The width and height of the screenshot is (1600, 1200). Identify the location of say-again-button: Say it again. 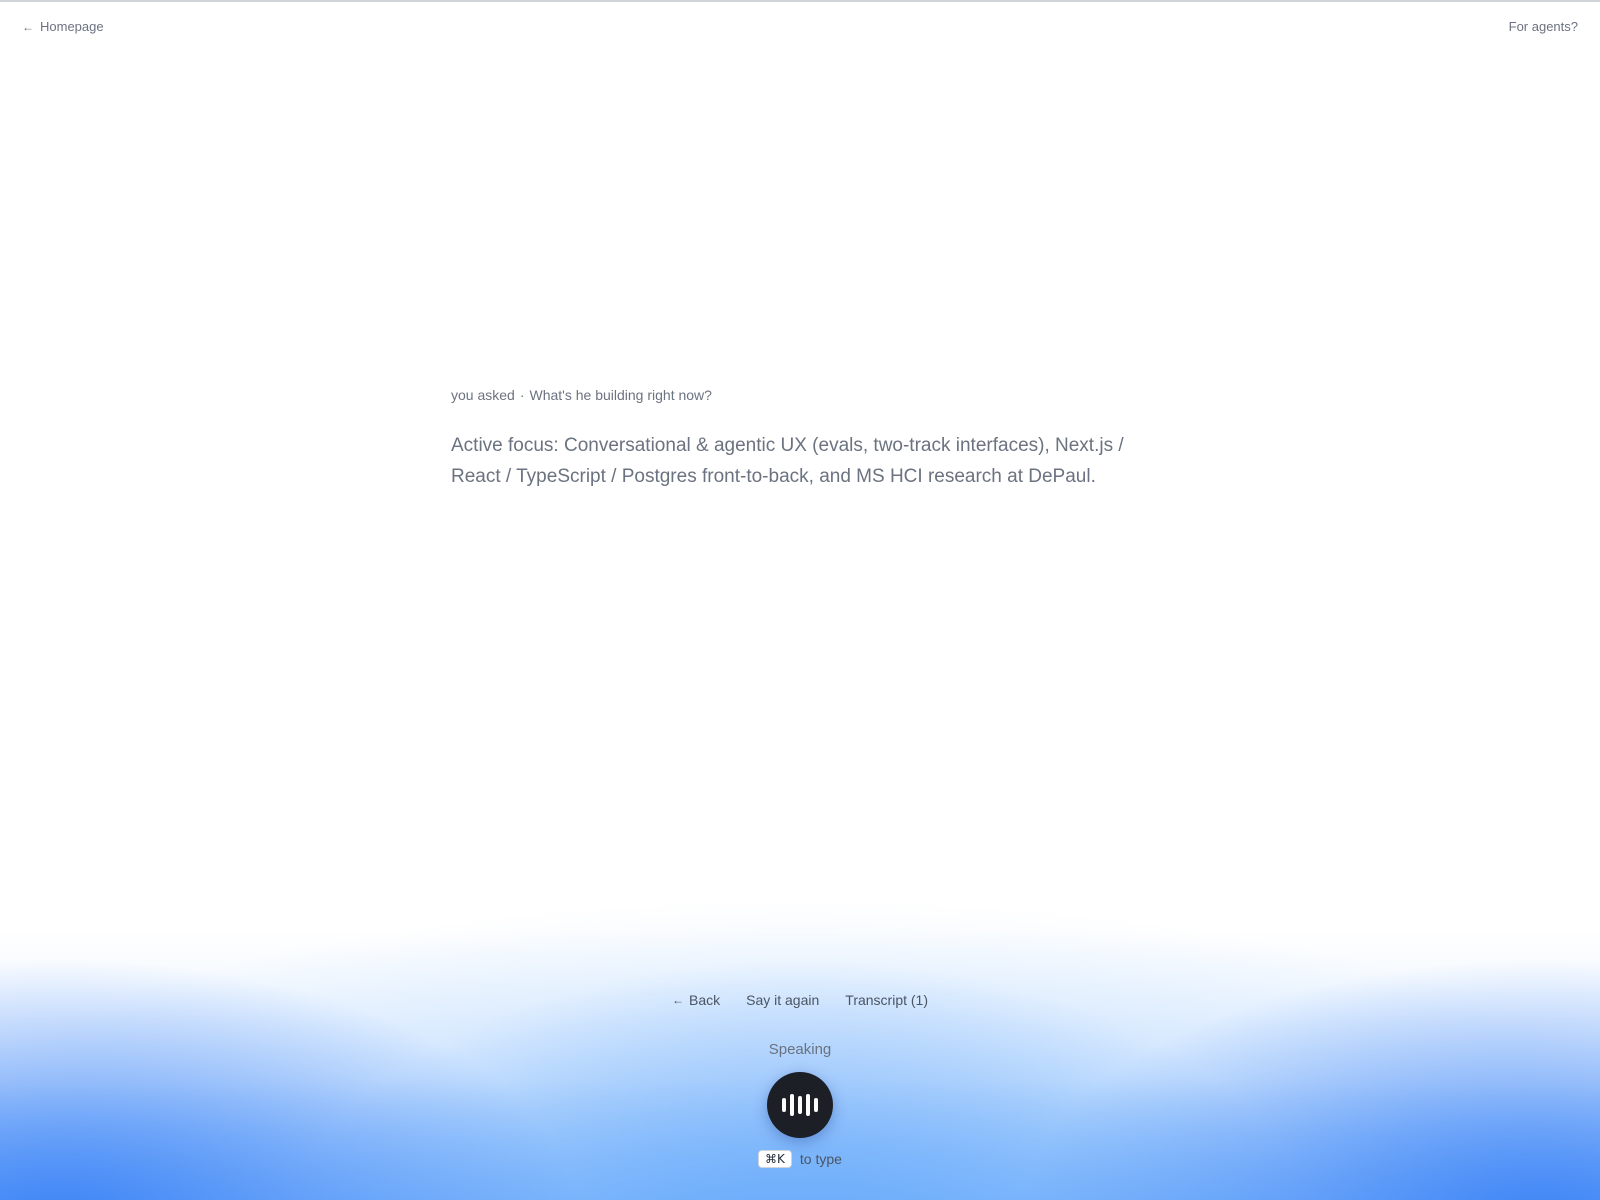
(782, 1000).